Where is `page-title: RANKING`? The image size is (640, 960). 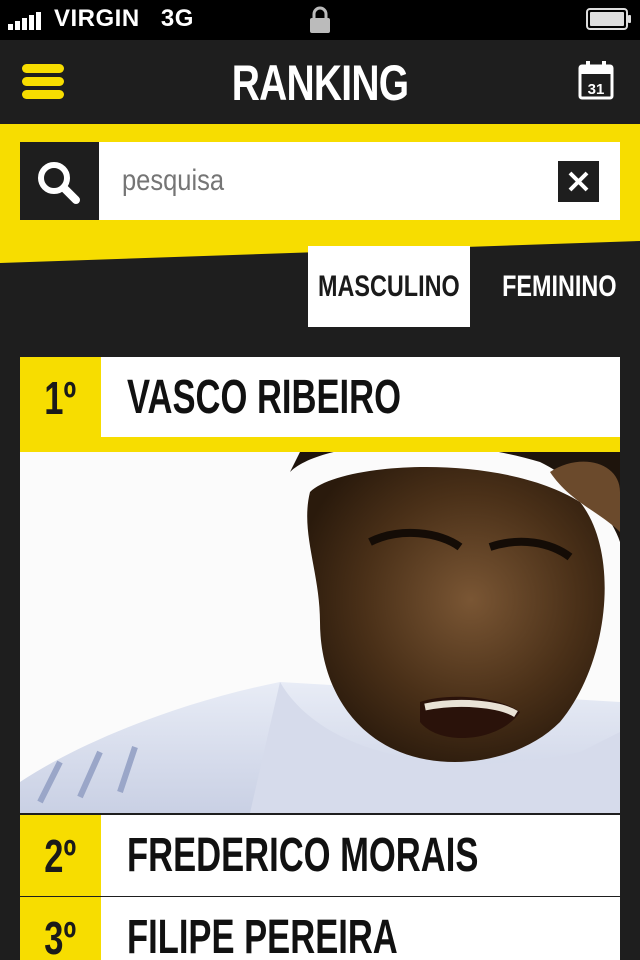
page-title: RANKING is located at coordinates (320, 83).